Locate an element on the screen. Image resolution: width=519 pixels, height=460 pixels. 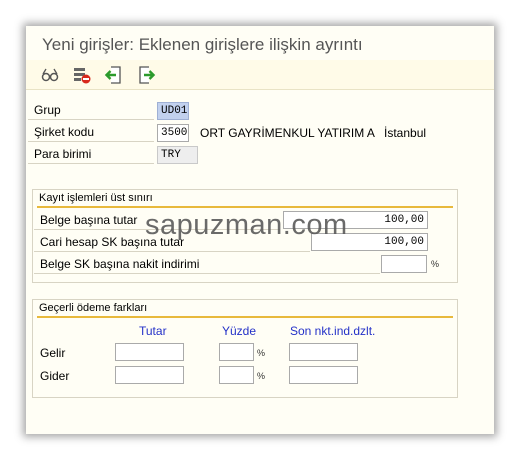
gelir-son-field is located at coordinates (323, 352).